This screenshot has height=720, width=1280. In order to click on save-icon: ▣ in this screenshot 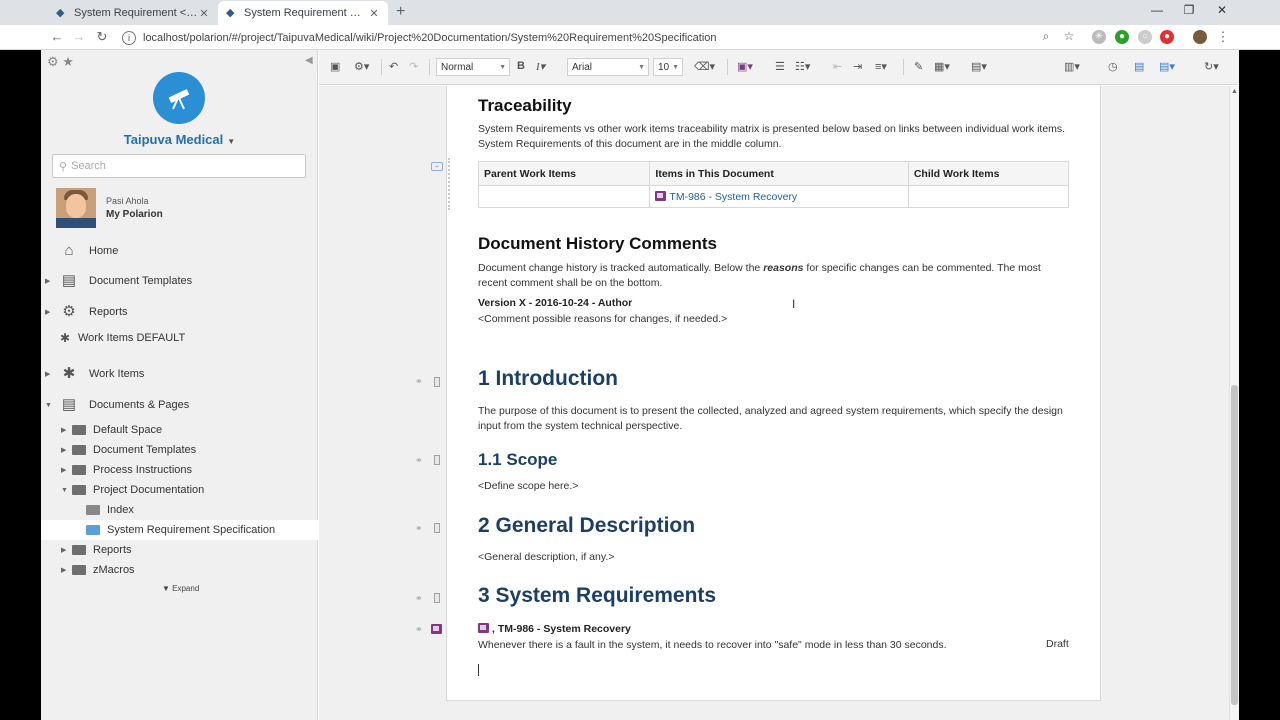, I will do `click(335, 66)`.